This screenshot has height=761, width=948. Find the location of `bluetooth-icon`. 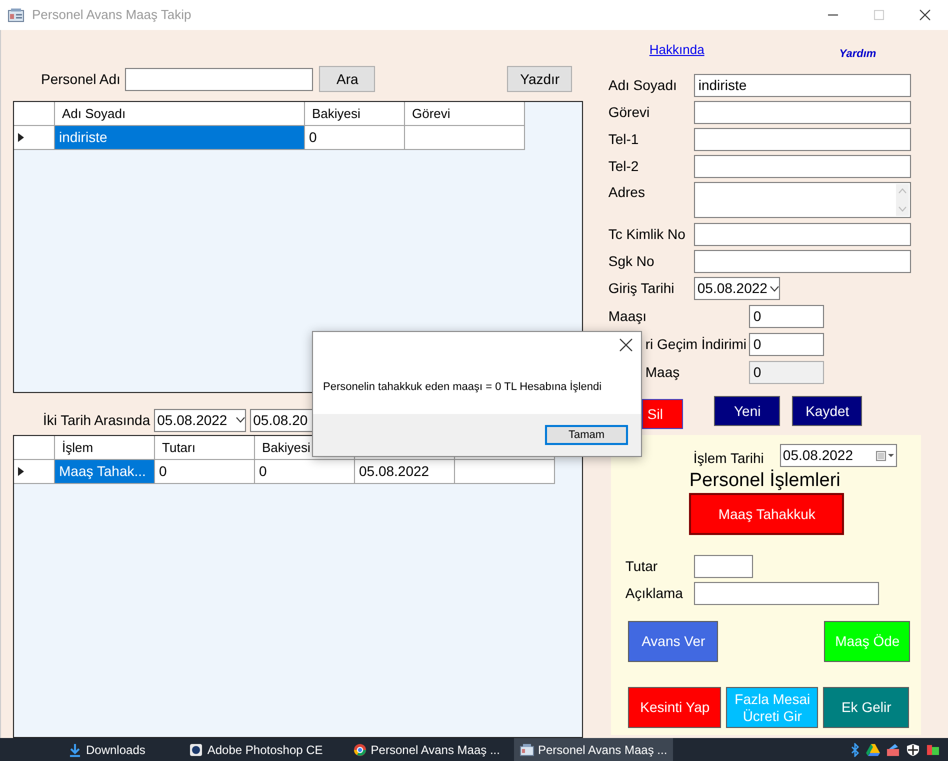

bluetooth-icon is located at coordinates (855, 749).